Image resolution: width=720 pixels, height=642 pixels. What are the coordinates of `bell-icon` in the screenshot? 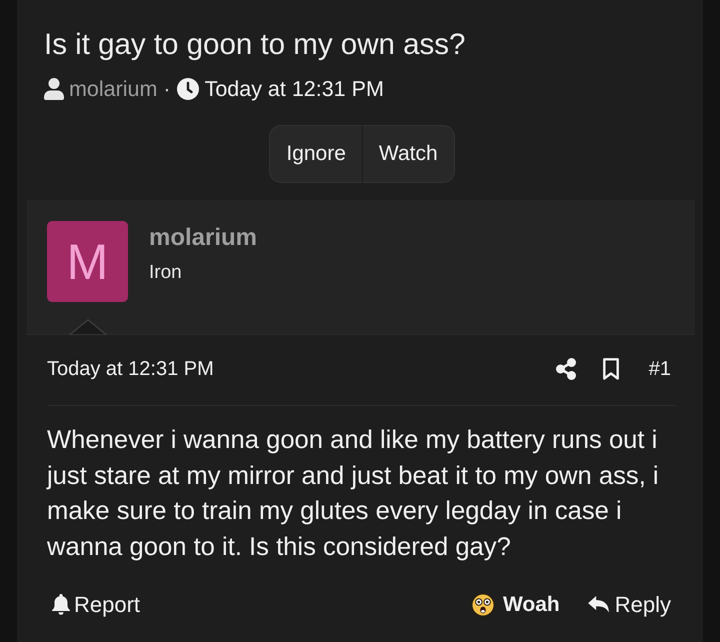 It's located at (61, 605).